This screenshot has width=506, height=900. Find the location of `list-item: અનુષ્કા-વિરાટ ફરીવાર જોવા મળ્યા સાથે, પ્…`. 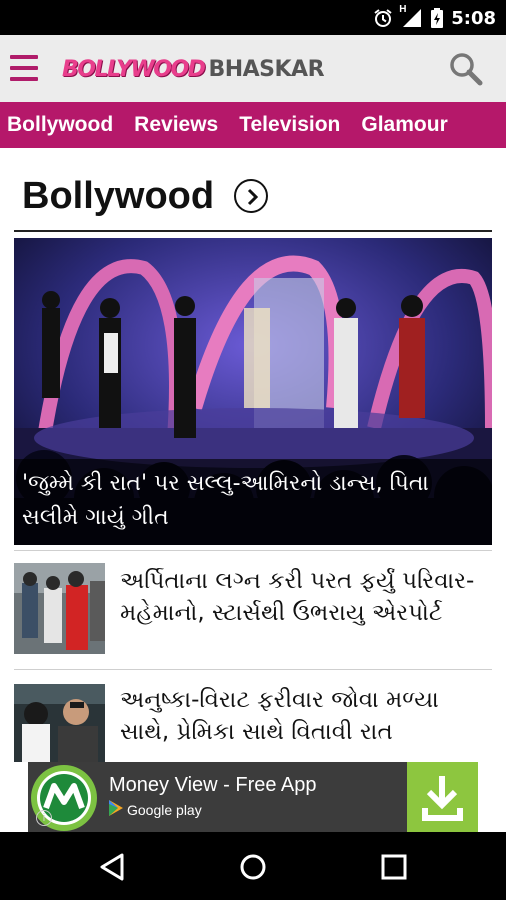

list-item: અનુષ્કા-વિરાટ ફરીવાર જોવા મળ્યા સાથે, પ્… is located at coordinates (253, 723).